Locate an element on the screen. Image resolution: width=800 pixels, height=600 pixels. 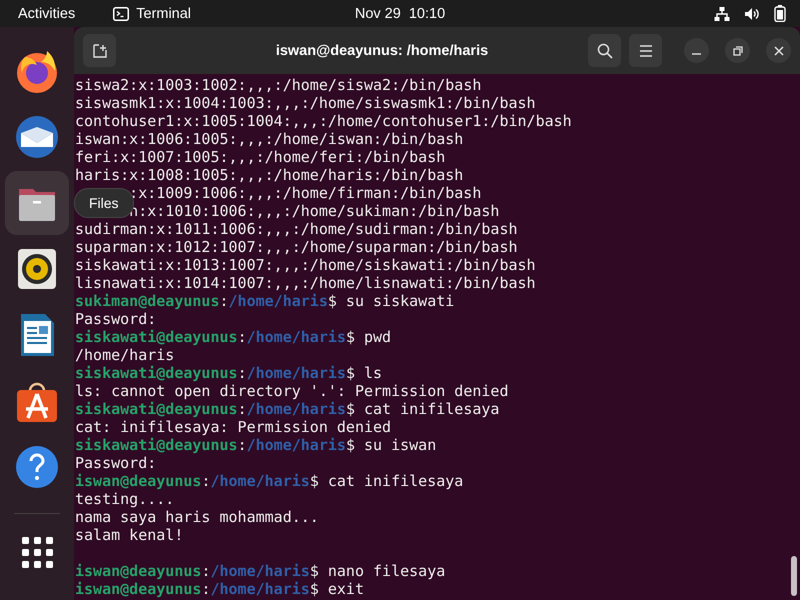
minimize-icon is located at coordinates (696, 54).